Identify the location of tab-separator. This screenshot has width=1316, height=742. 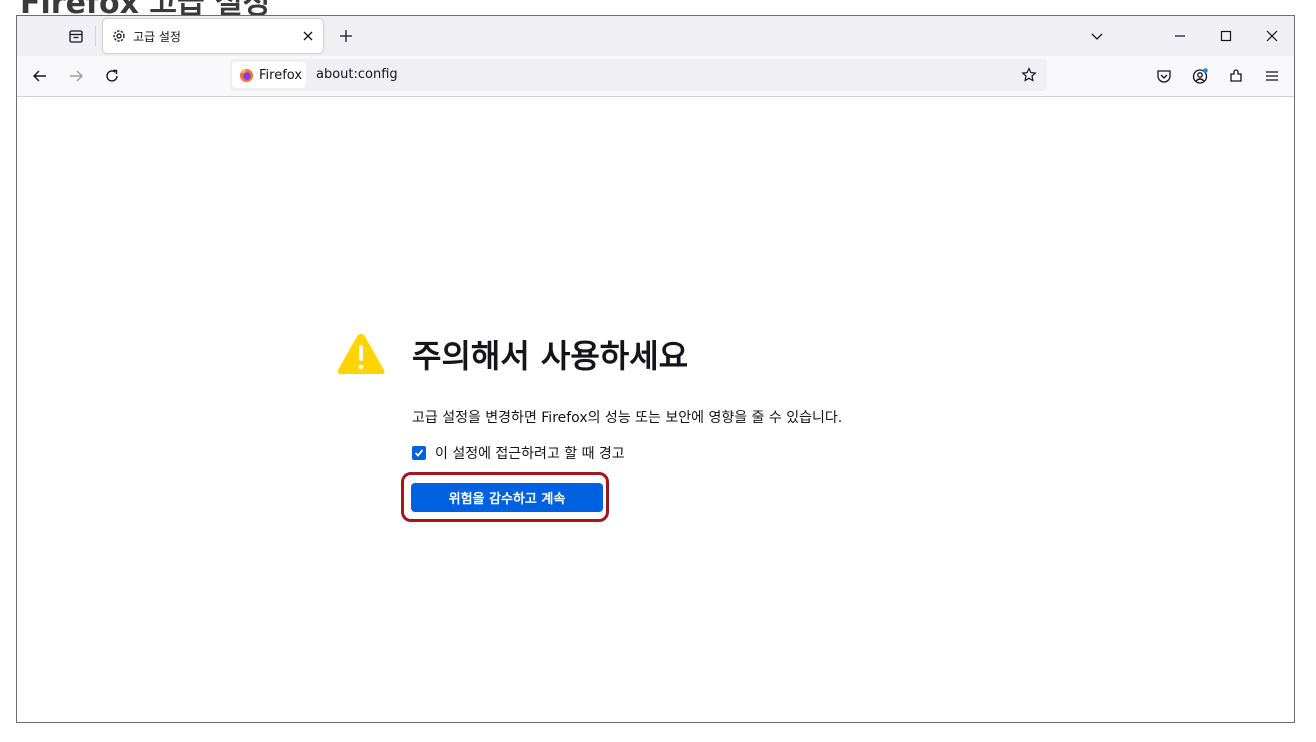
(95, 36).